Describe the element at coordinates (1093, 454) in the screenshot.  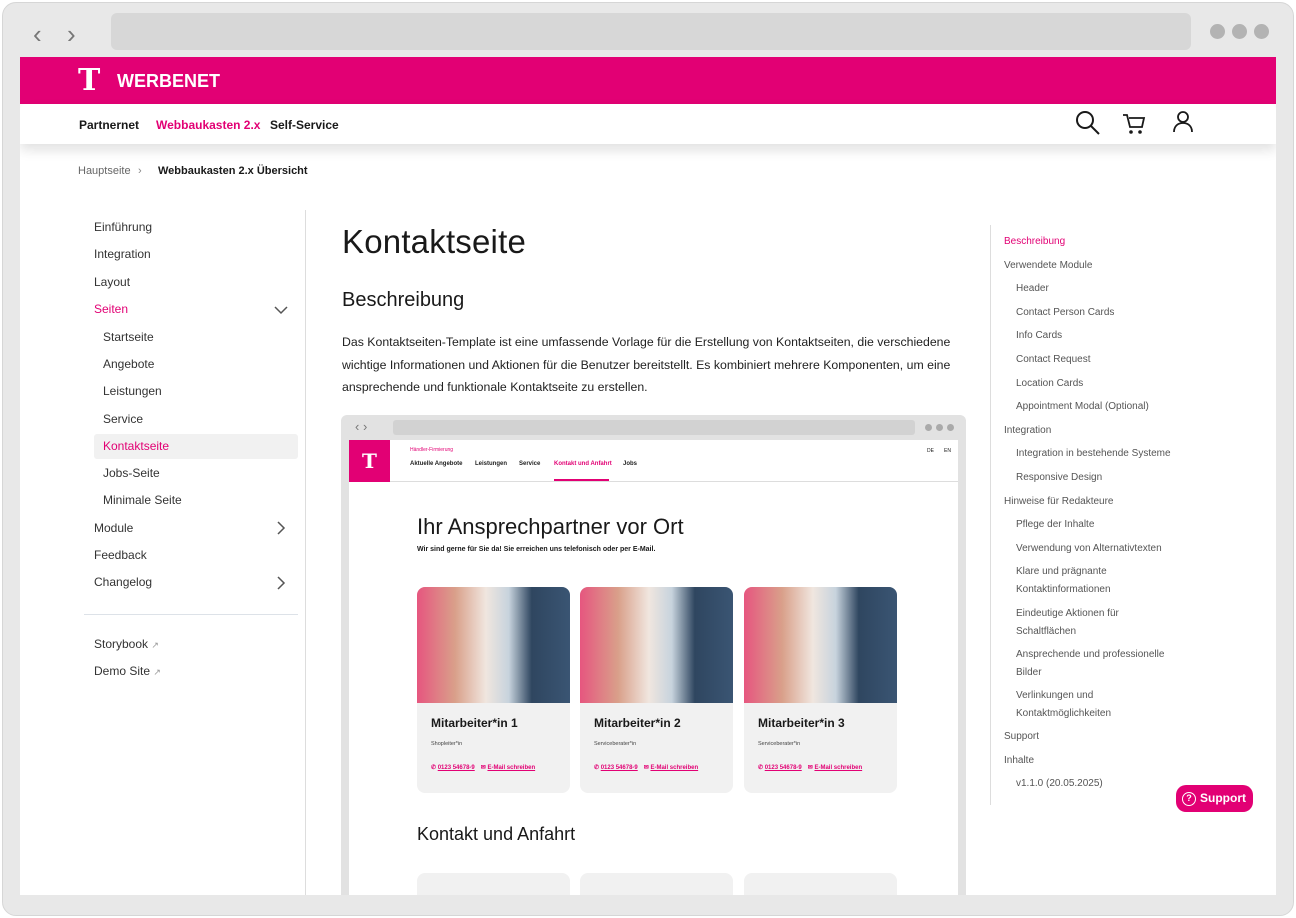
I see `toc-item: Integration in bestehende Systeme` at that location.